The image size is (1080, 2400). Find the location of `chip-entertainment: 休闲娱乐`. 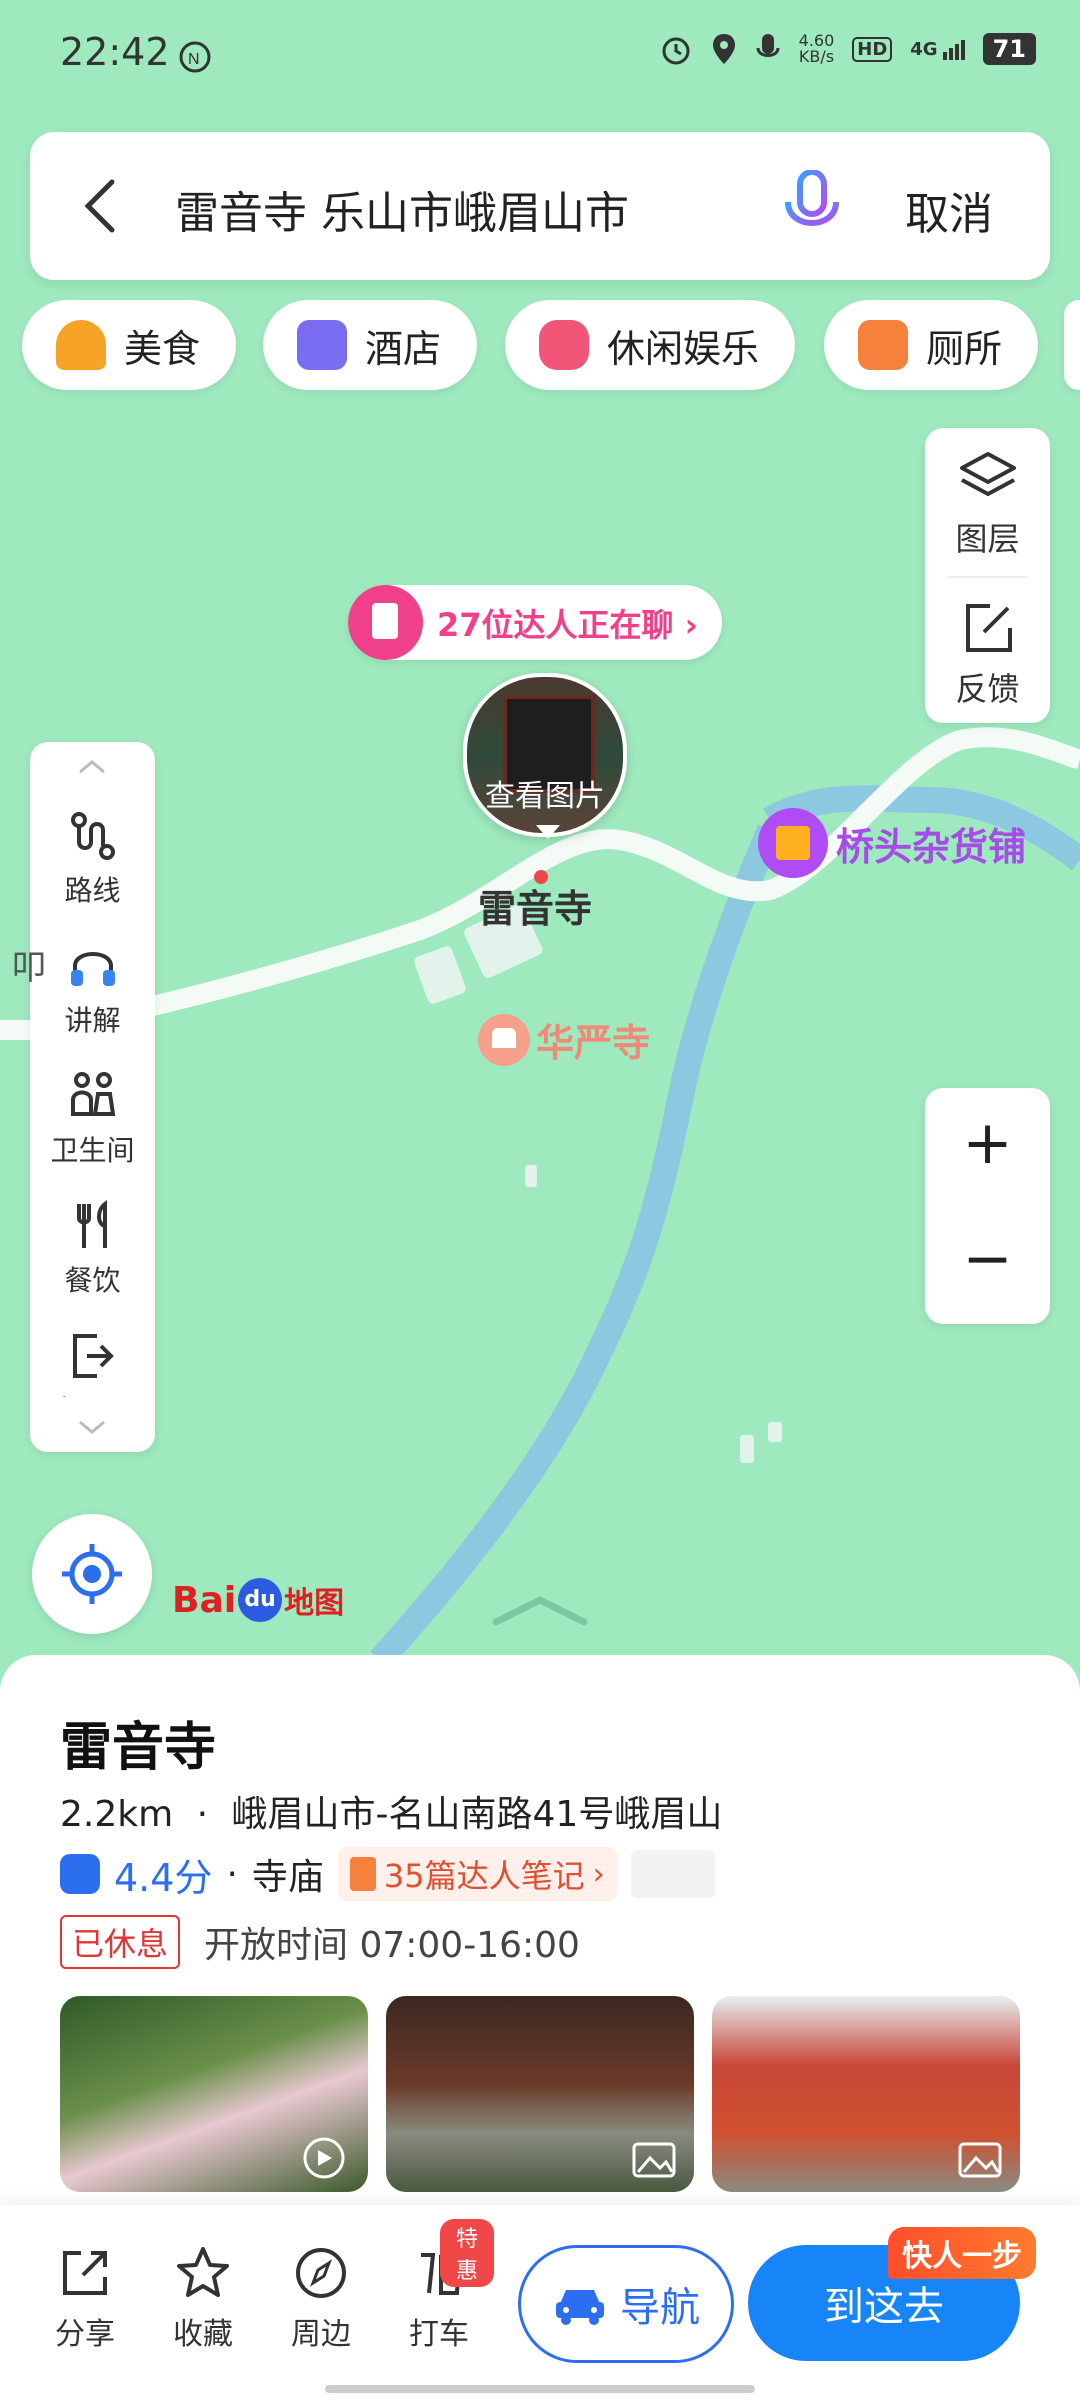

chip-entertainment: 休闲娱乐 is located at coordinates (650, 345).